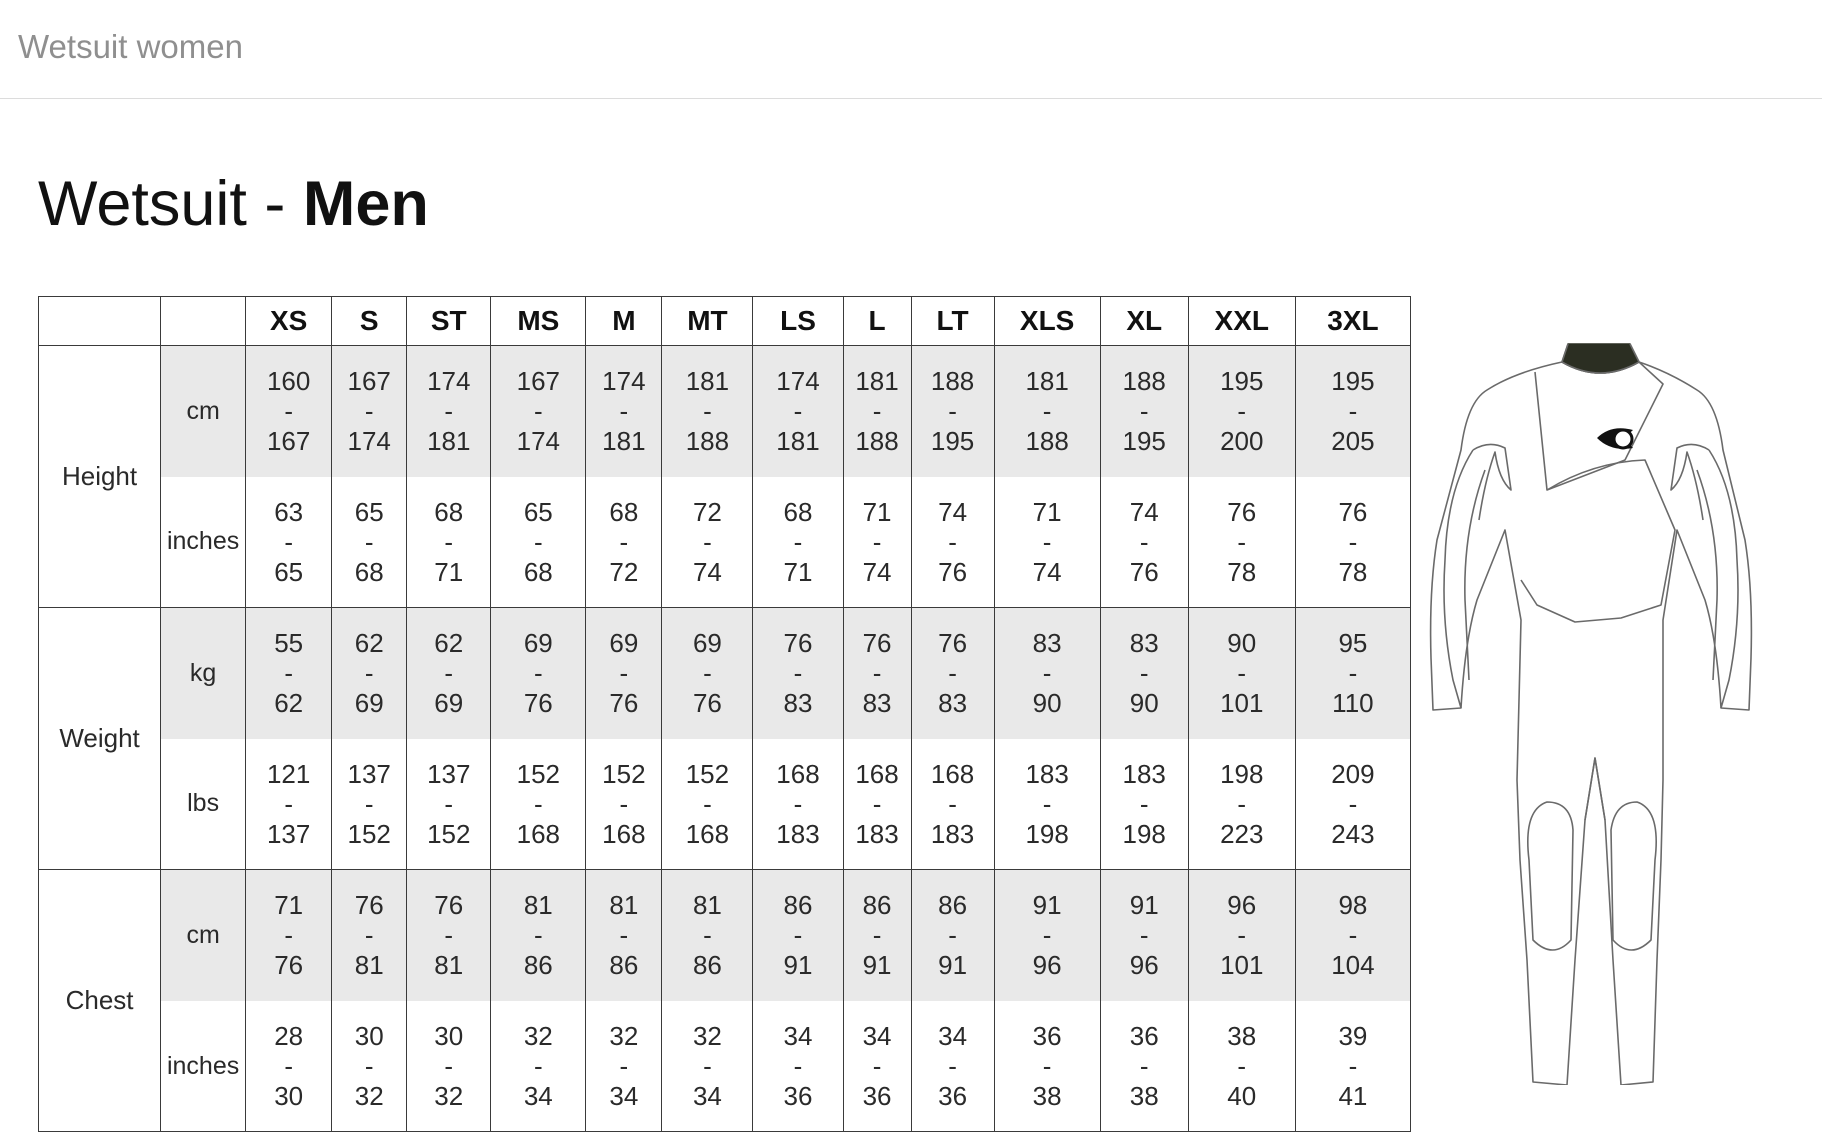  What do you see at coordinates (1353, 542) in the screenshot?
I see `size-range-cell: 76-78` at bounding box center [1353, 542].